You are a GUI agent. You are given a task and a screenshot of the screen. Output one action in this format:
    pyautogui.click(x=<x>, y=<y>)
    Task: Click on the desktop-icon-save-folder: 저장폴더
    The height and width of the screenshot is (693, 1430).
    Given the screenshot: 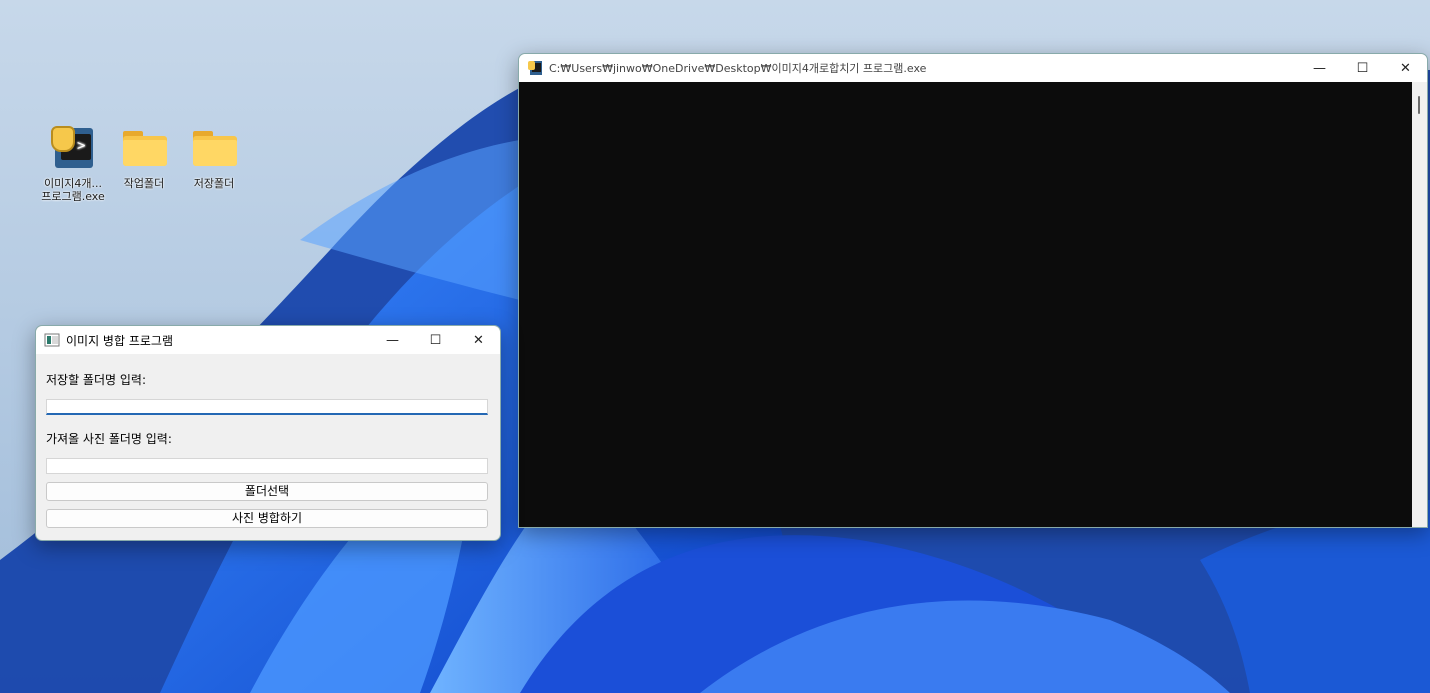 What is the action you would take?
    pyautogui.click(x=214, y=158)
    